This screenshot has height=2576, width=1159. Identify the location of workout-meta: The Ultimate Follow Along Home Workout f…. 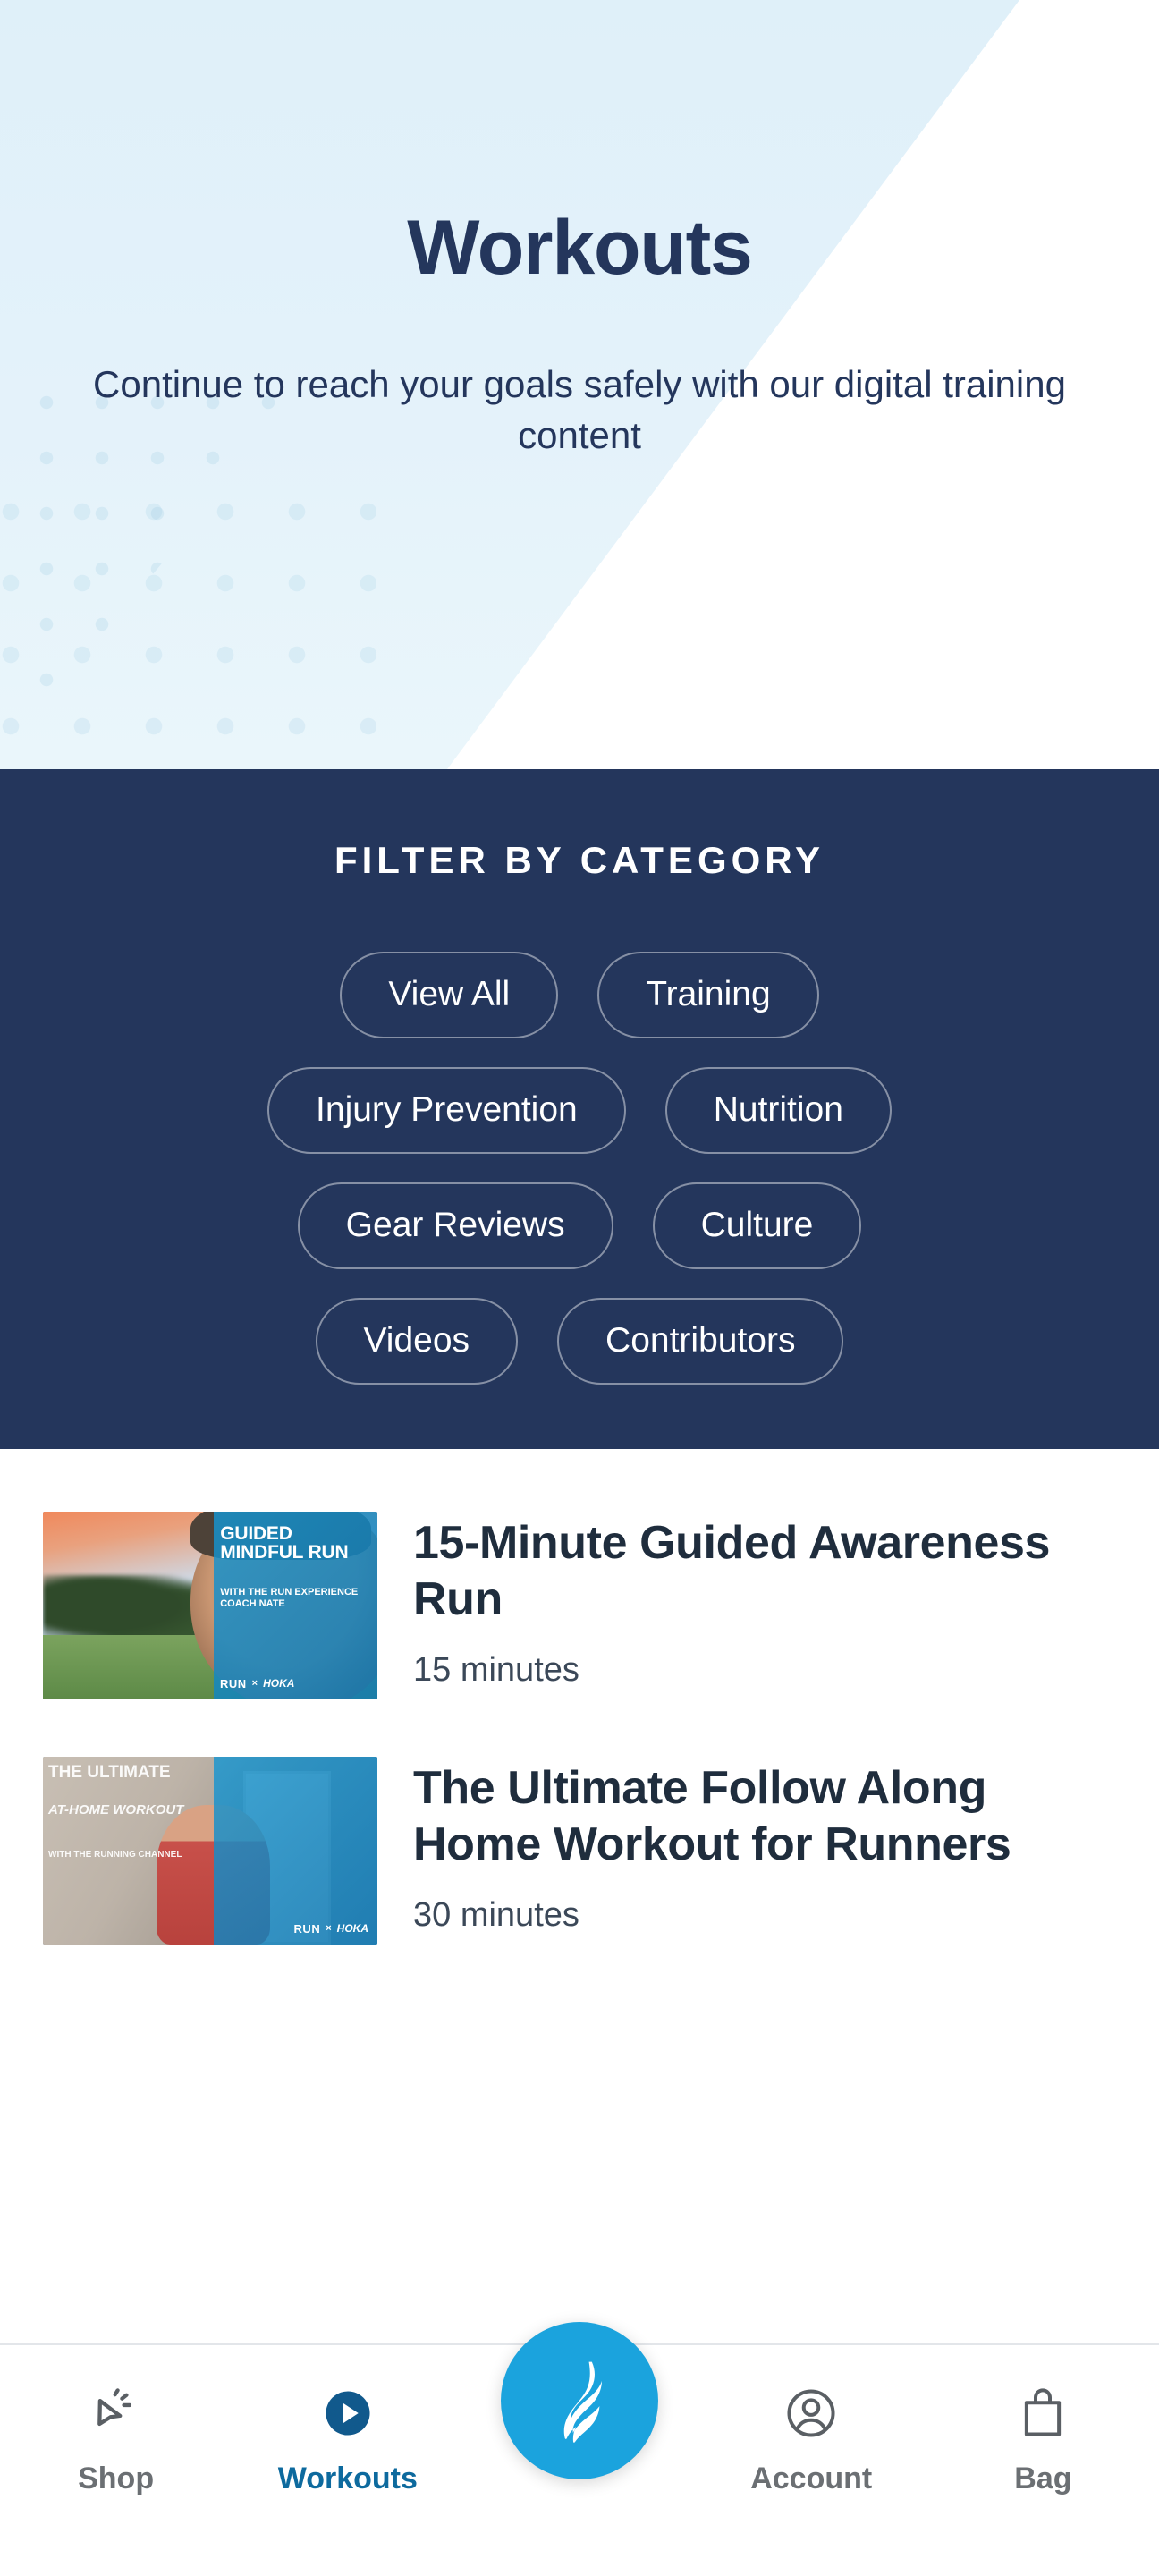
(764, 1846).